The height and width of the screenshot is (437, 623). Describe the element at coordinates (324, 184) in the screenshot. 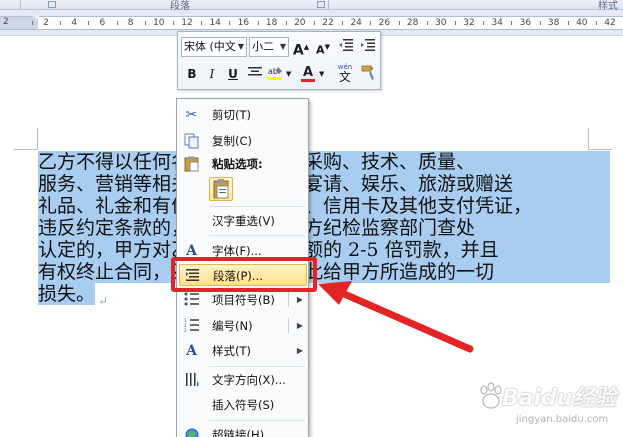

I see `text-line: 服务、营销等相关人员行贿赂、宴请、娱乐、旅游或赠送` at that location.